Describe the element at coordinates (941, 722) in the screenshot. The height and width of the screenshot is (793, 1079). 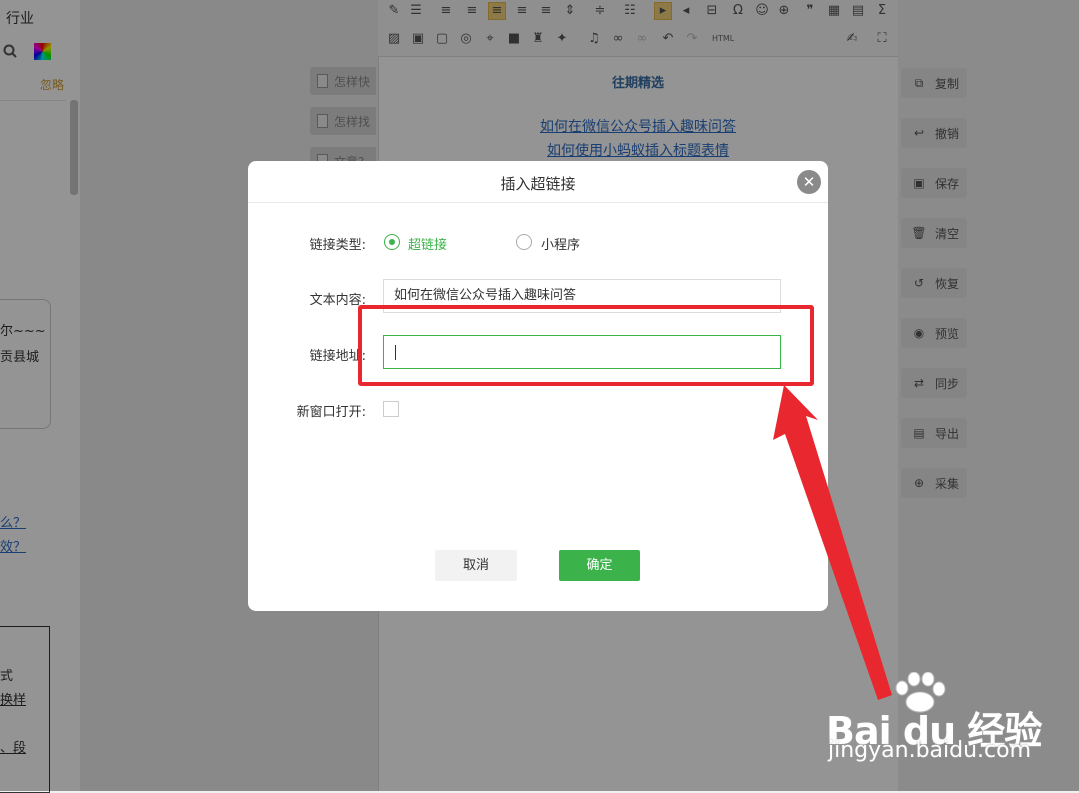
I see `baidu-jingyan-watermark: Bai du 经验 jingyan.baidu.com` at that location.